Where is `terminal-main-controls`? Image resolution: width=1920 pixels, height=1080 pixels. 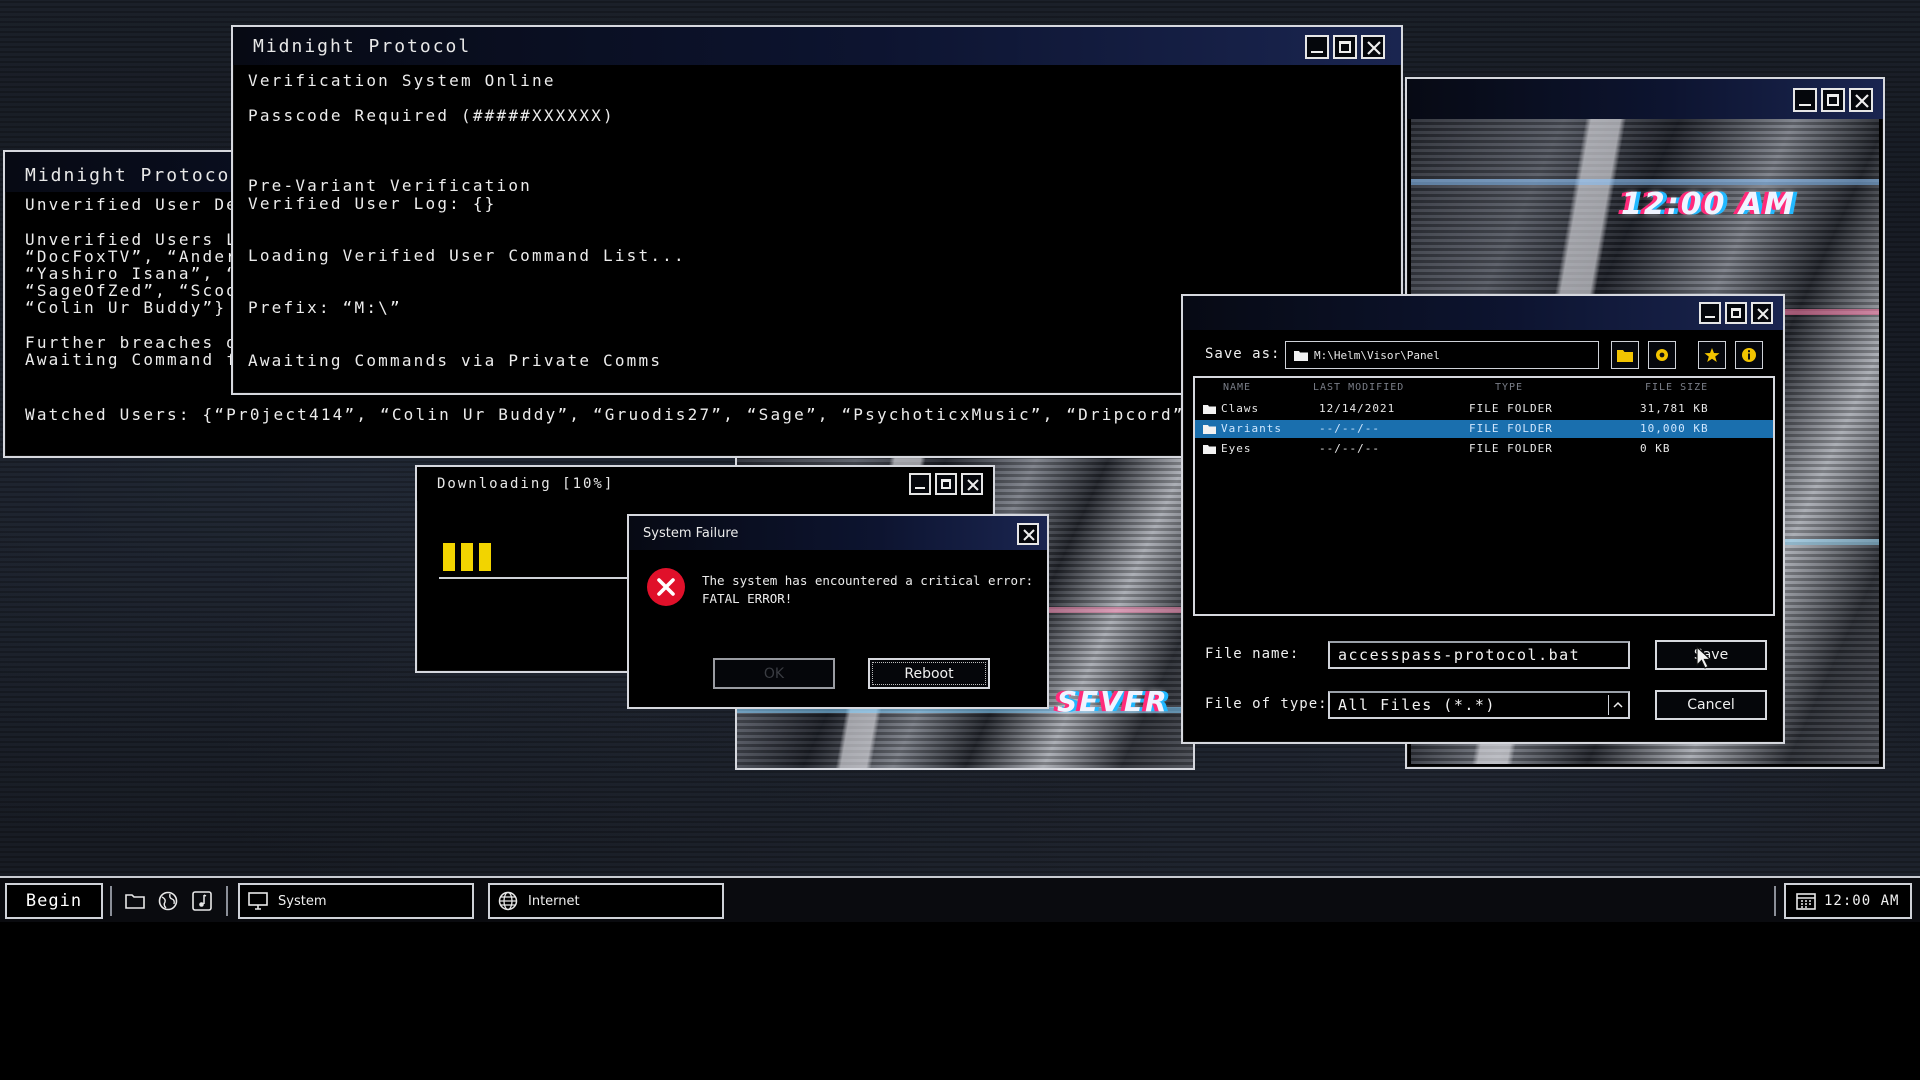 terminal-main-controls is located at coordinates (1345, 47).